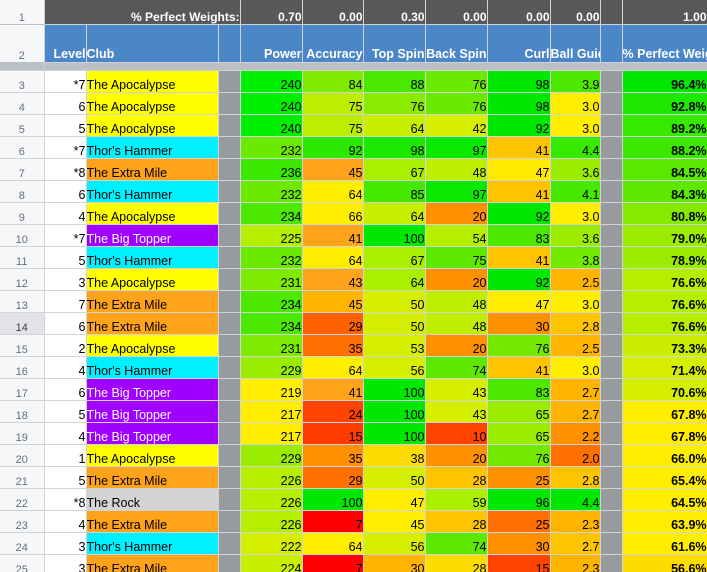 The image size is (707, 572). Describe the element at coordinates (664, 563) in the screenshot. I see `cell-pctweighted: 56.6%` at that location.